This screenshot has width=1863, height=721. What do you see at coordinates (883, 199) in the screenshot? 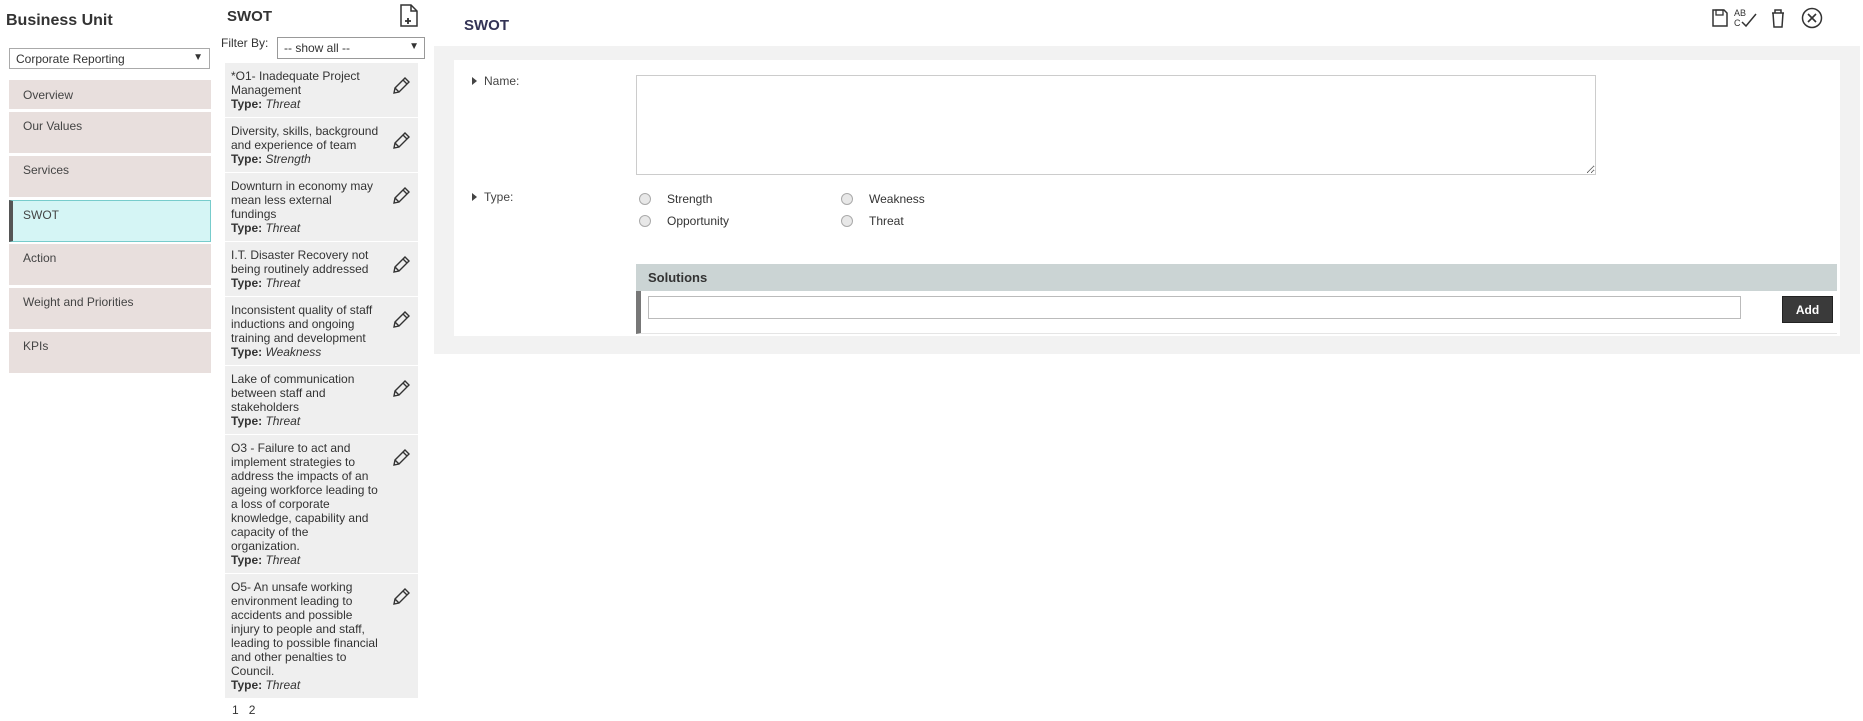
I see `type-radio-weakness: Weakness` at bounding box center [883, 199].